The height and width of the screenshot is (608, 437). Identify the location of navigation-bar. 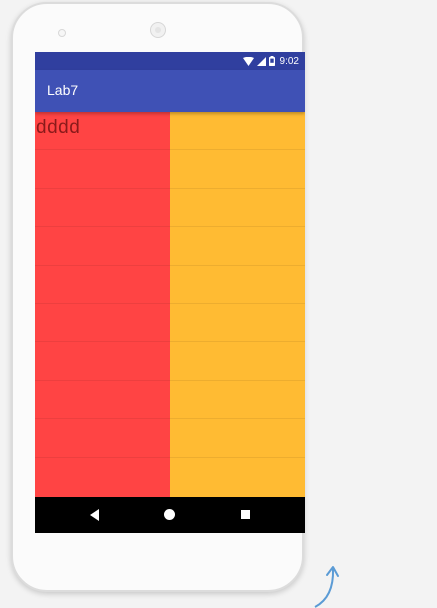
(170, 515).